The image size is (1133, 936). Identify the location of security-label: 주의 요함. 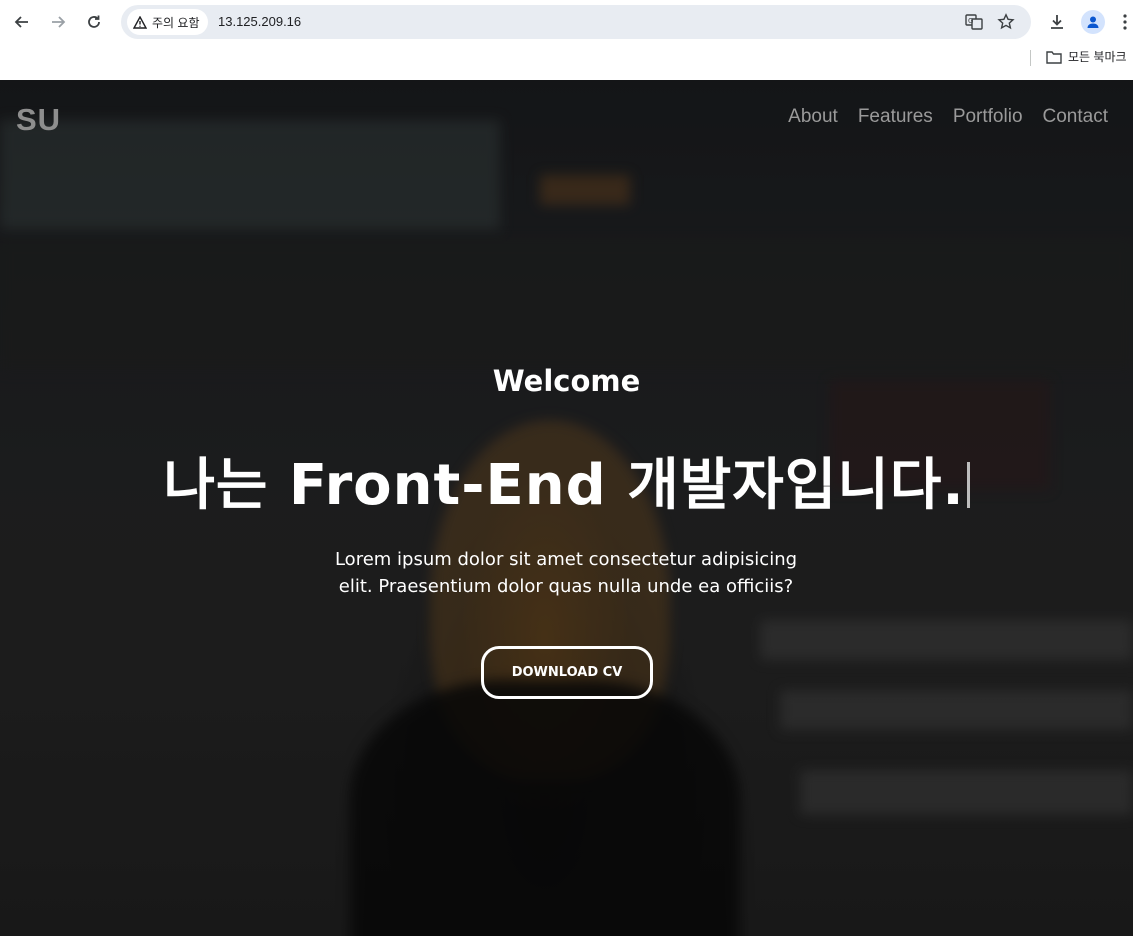
(176, 22).